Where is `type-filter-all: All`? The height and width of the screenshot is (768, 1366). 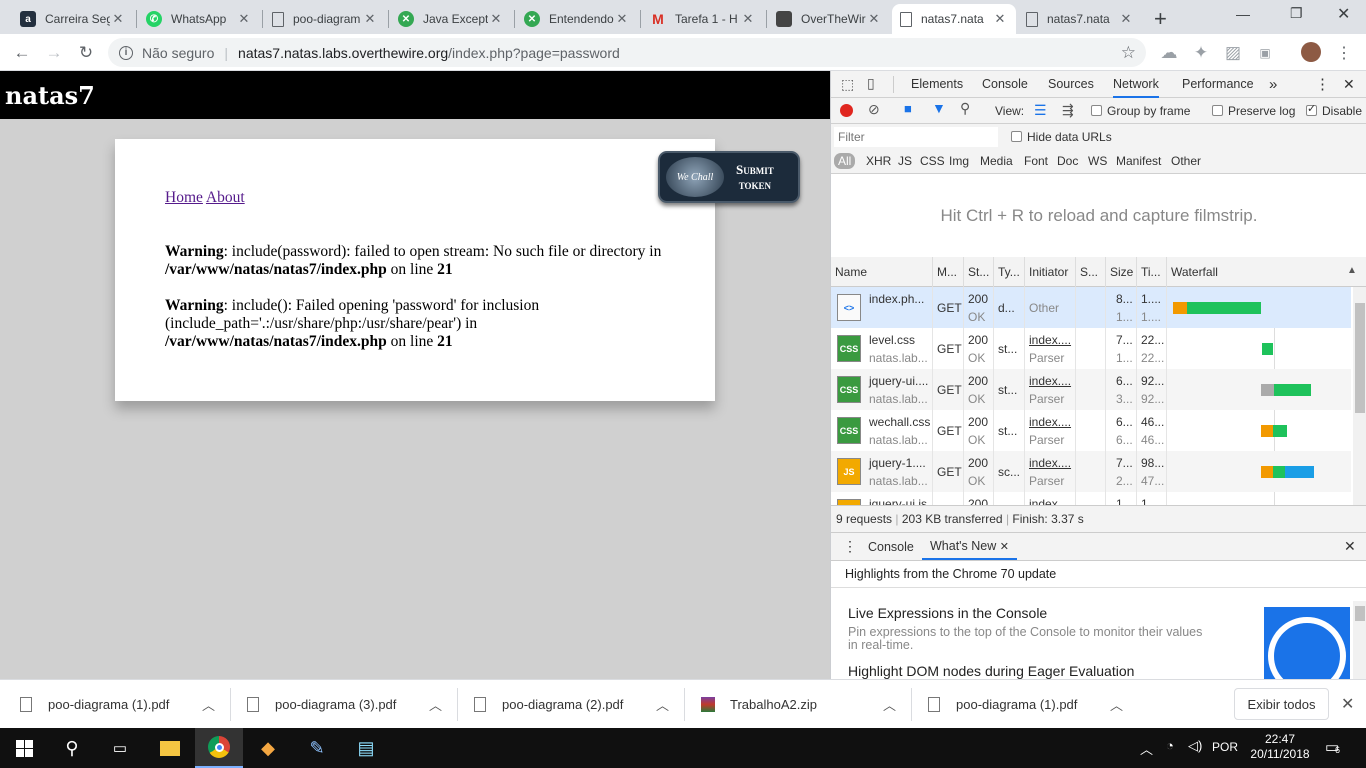 type-filter-all: All is located at coordinates (845, 161).